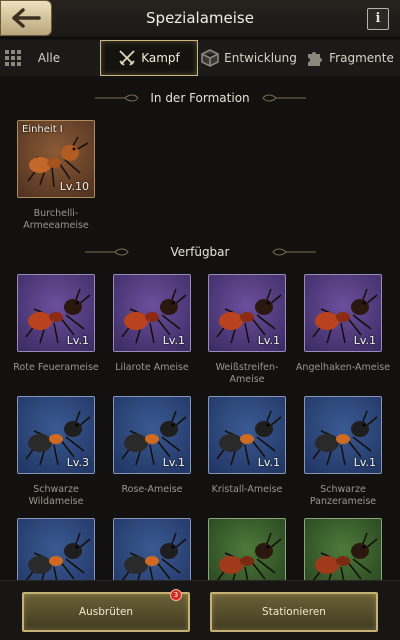 The height and width of the screenshot is (640, 400). What do you see at coordinates (260, 58) in the screenshot?
I see `tab-entwicklung-label: Entwicklung` at bounding box center [260, 58].